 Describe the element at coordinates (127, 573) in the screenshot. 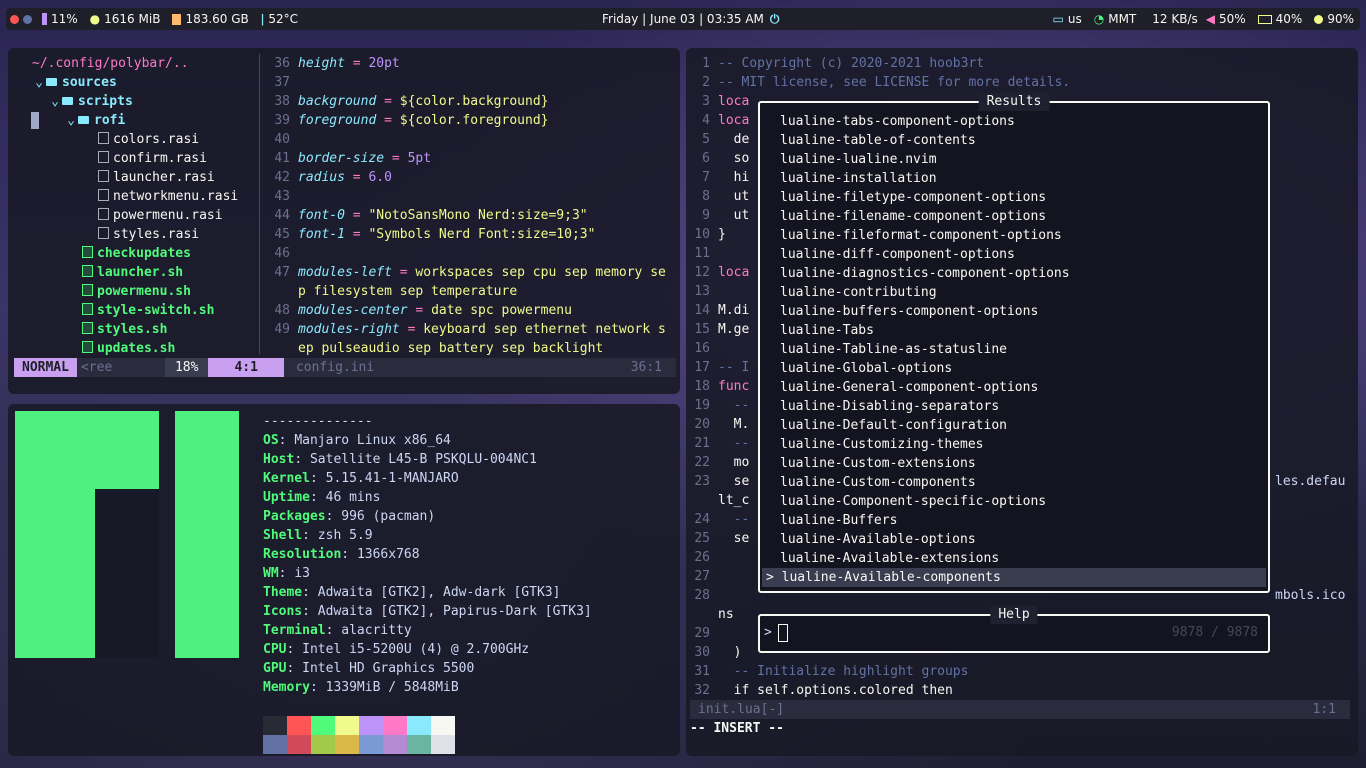

I see `logo-block-inner` at that location.